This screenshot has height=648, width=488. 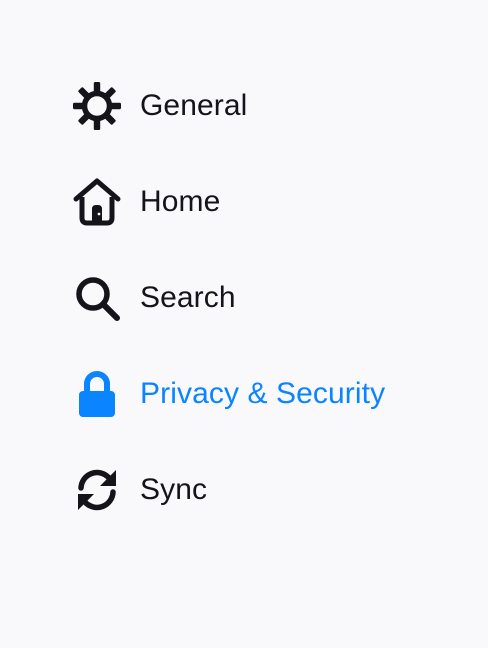 What do you see at coordinates (194, 105) in the screenshot?
I see `sidebar-item-label: General` at bounding box center [194, 105].